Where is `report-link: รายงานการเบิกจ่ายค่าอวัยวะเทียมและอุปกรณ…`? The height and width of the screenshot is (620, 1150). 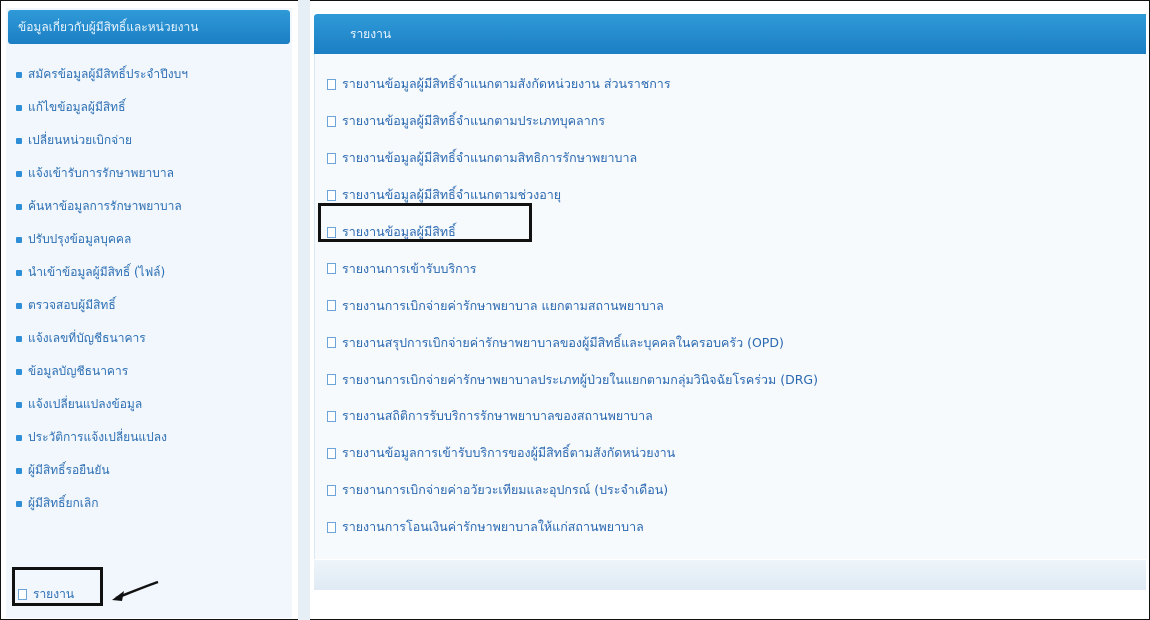 report-link: รายงานการเบิกจ่ายค่าอวัยวะเทียมและอุปกรณ… is located at coordinates (572, 490).